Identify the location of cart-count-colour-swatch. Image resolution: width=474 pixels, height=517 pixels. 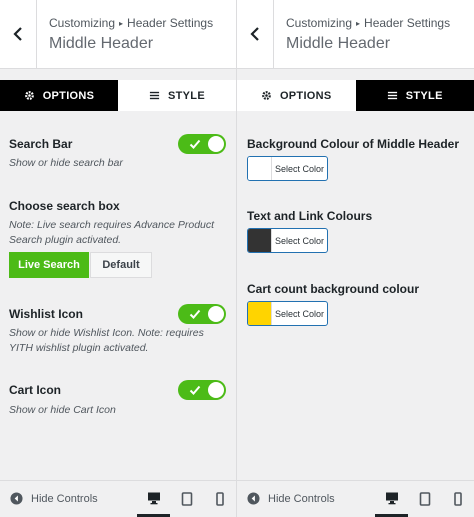
(260, 313).